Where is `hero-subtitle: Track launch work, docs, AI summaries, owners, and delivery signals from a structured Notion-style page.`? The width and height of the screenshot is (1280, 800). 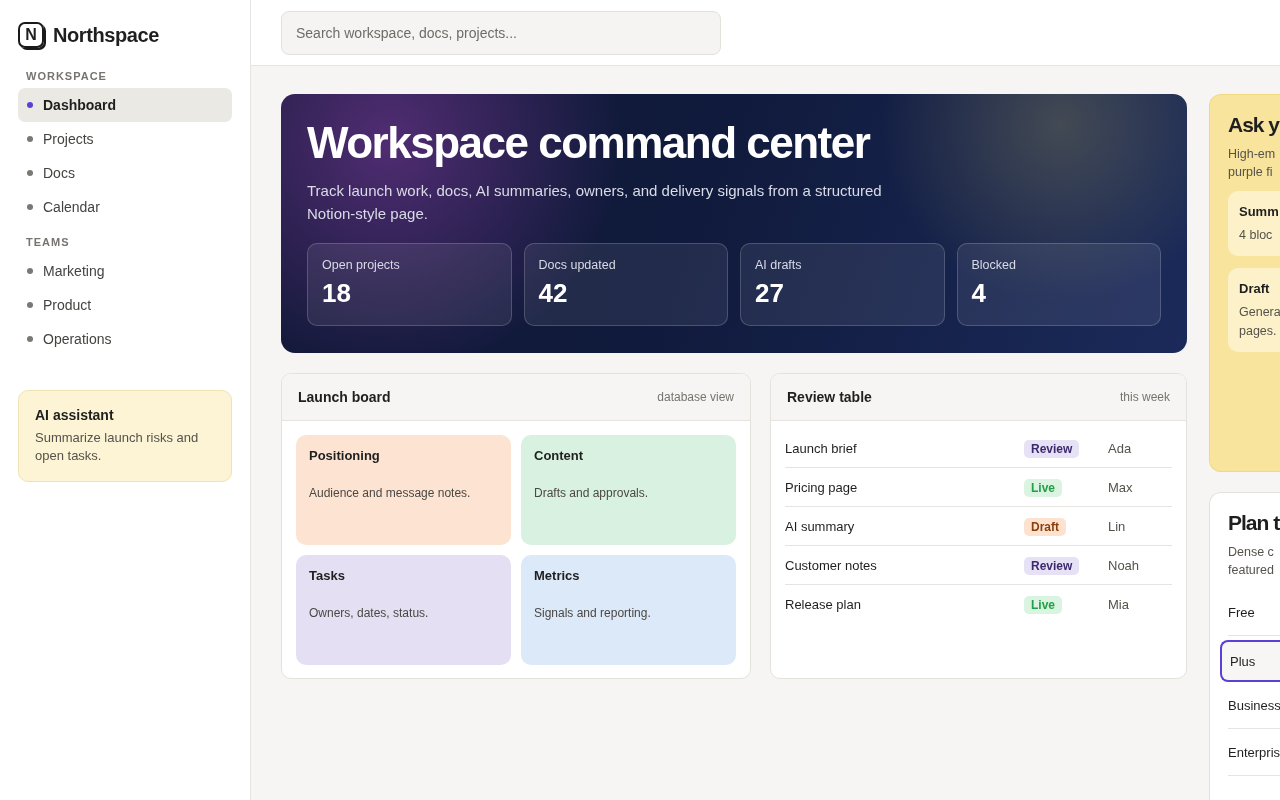
hero-subtitle: Track launch work, docs, AI summaries, owners, and delivery signals from a structured Notion-style page. is located at coordinates (595, 202).